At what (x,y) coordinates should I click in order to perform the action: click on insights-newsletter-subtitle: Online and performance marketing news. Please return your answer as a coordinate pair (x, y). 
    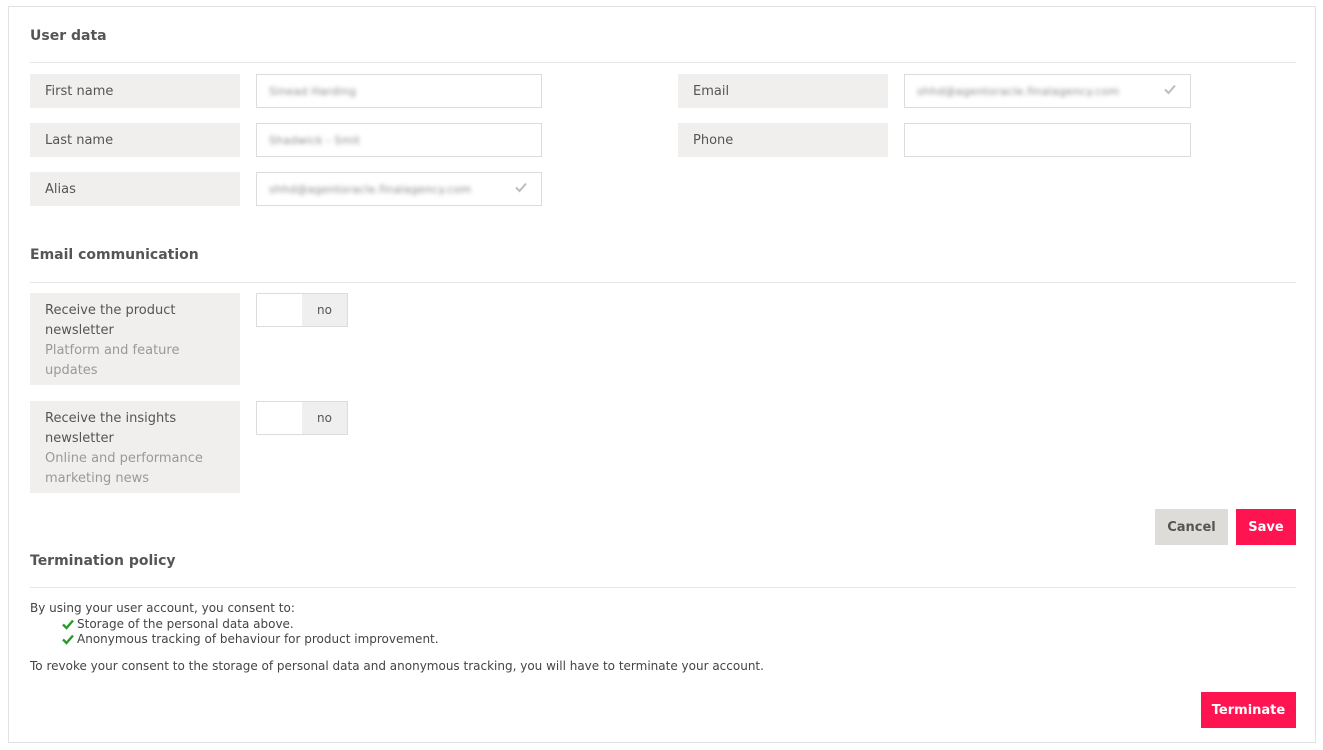
    Looking at the image, I should click on (124, 468).